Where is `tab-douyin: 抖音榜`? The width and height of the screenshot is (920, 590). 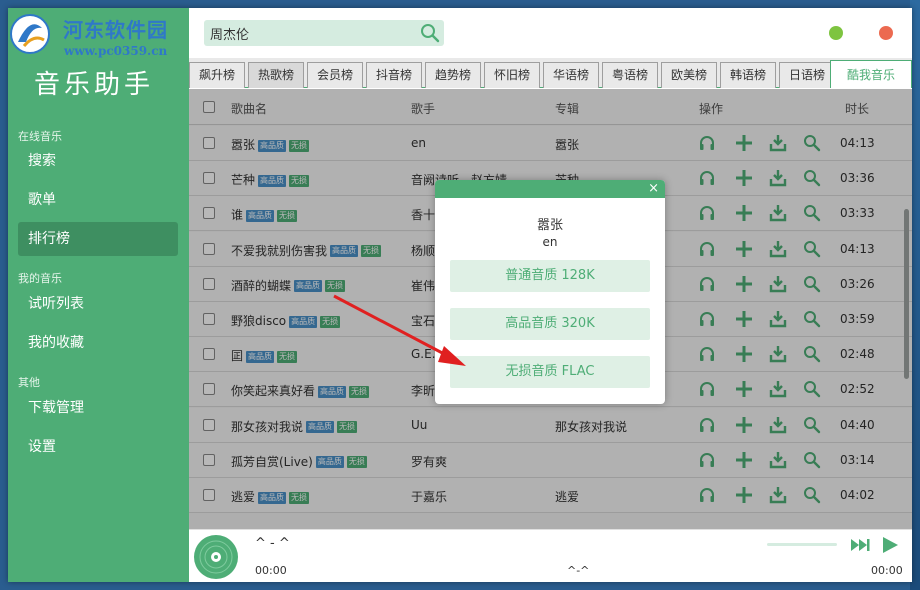 tab-douyin: 抖音榜 is located at coordinates (394, 75).